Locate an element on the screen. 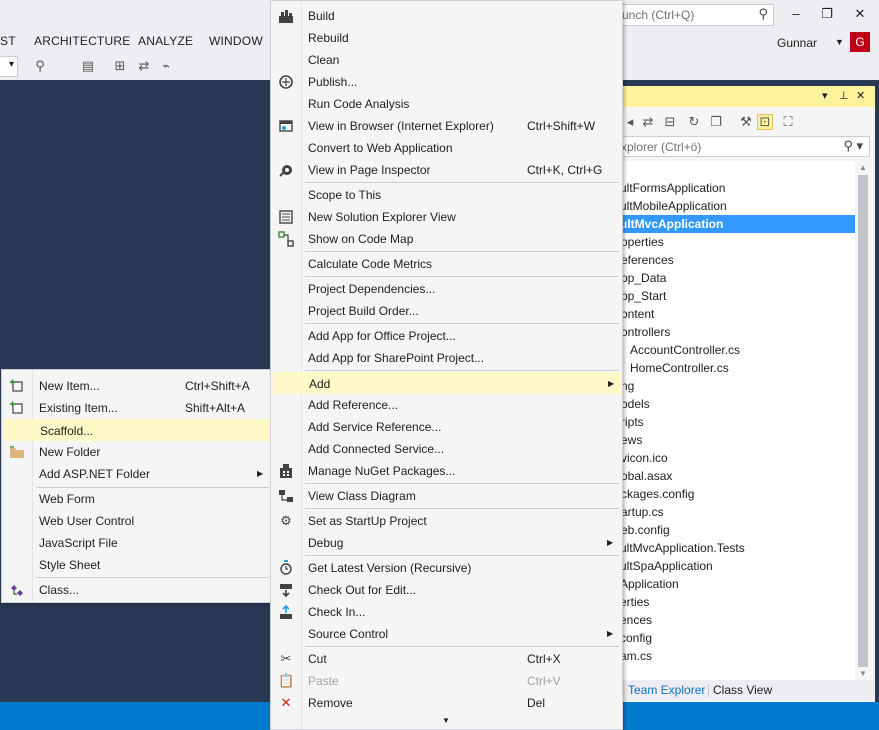 This screenshot has width=879, height=730. tree-item: pp_Data is located at coordinates (737, 278).